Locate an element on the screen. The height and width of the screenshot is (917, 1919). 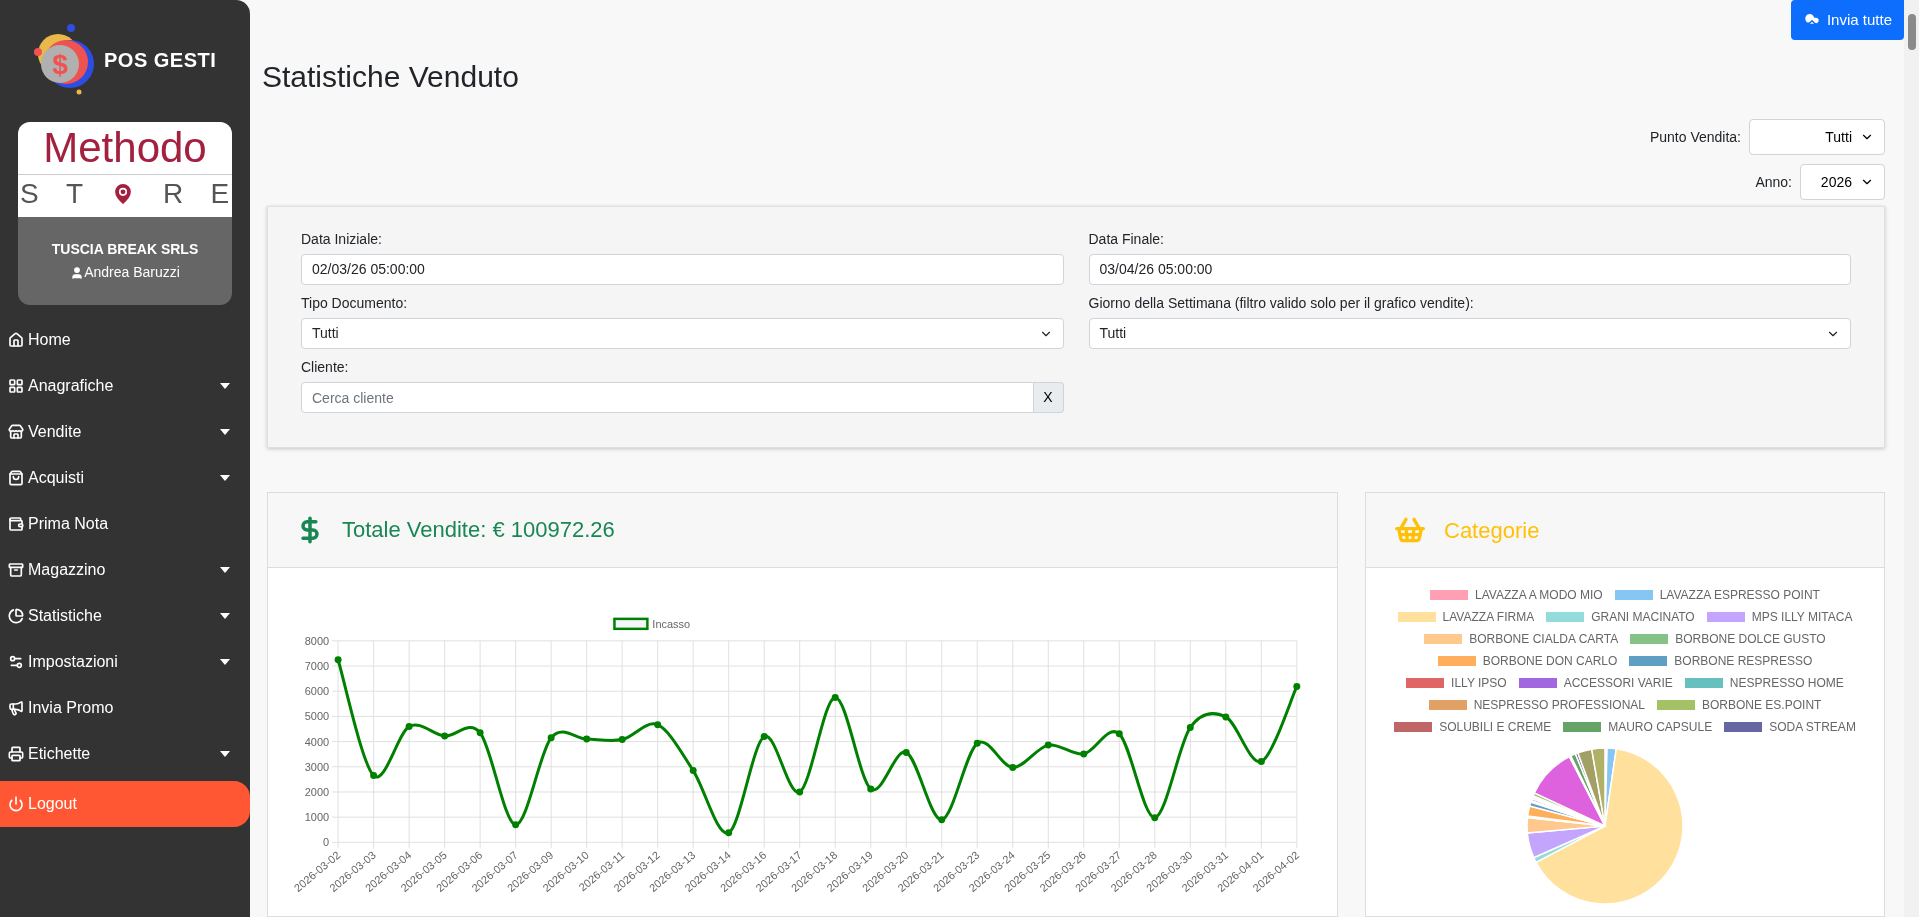
legend-label: MAURO CAPSULE is located at coordinates (1660, 727).